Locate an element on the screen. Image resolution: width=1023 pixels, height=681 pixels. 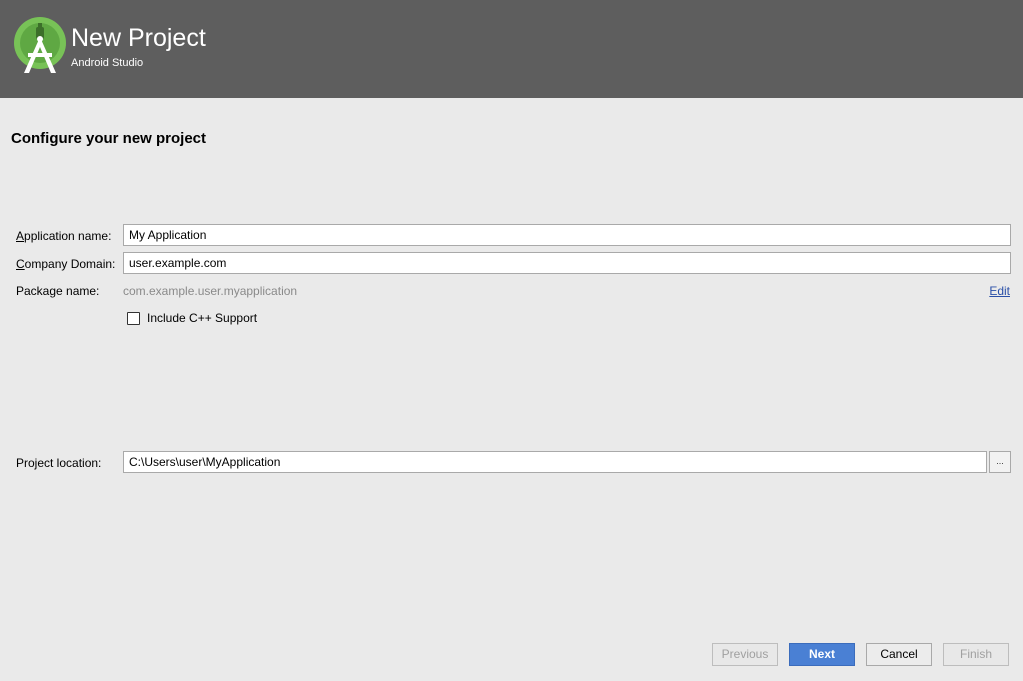
application-name-label-accelerator: A is located at coordinates (20, 236).